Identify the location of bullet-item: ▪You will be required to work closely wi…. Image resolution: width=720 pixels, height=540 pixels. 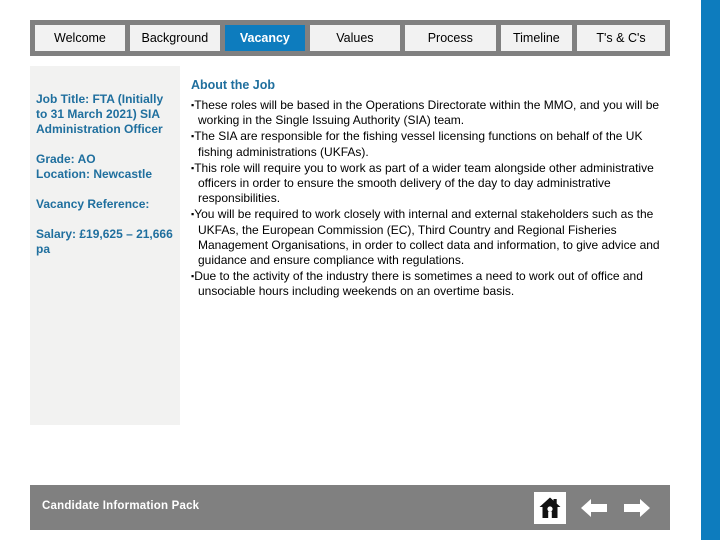
(429, 237).